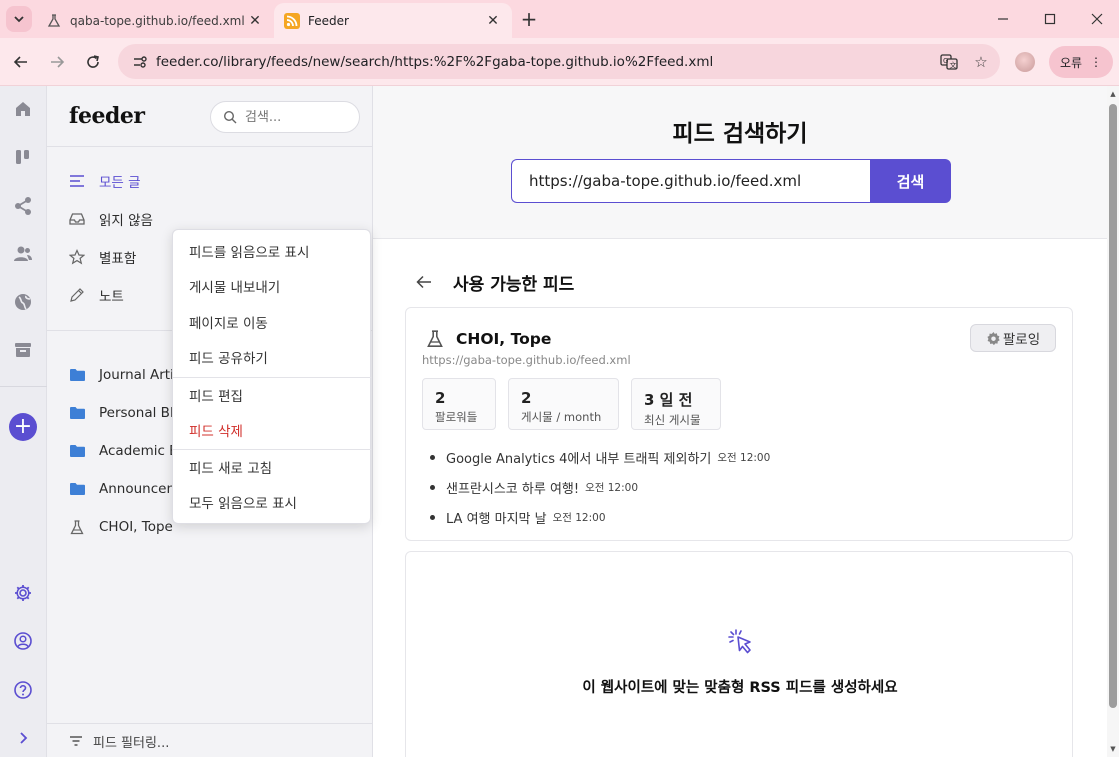  Describe the element at coordinates (1050, 19) in the screenshot. I see `maximize-icon` at that location.